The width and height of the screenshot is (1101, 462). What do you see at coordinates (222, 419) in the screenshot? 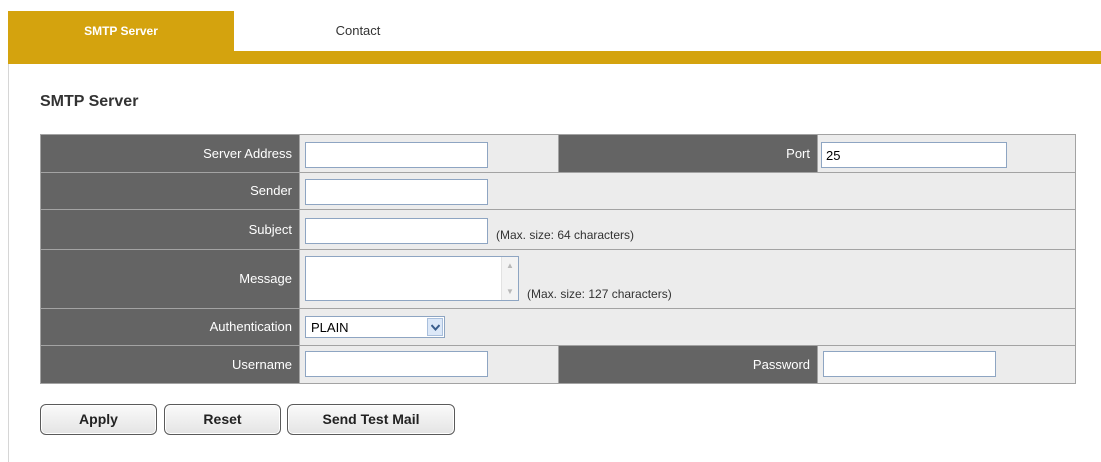
I see `reset-button: Reset` at bounding box center [222, 419].